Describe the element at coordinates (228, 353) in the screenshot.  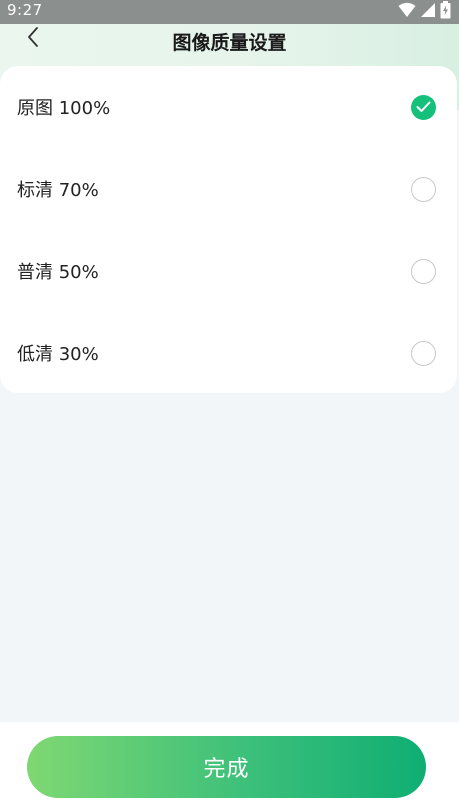
I see `option-low: 低清 30%` at that location.